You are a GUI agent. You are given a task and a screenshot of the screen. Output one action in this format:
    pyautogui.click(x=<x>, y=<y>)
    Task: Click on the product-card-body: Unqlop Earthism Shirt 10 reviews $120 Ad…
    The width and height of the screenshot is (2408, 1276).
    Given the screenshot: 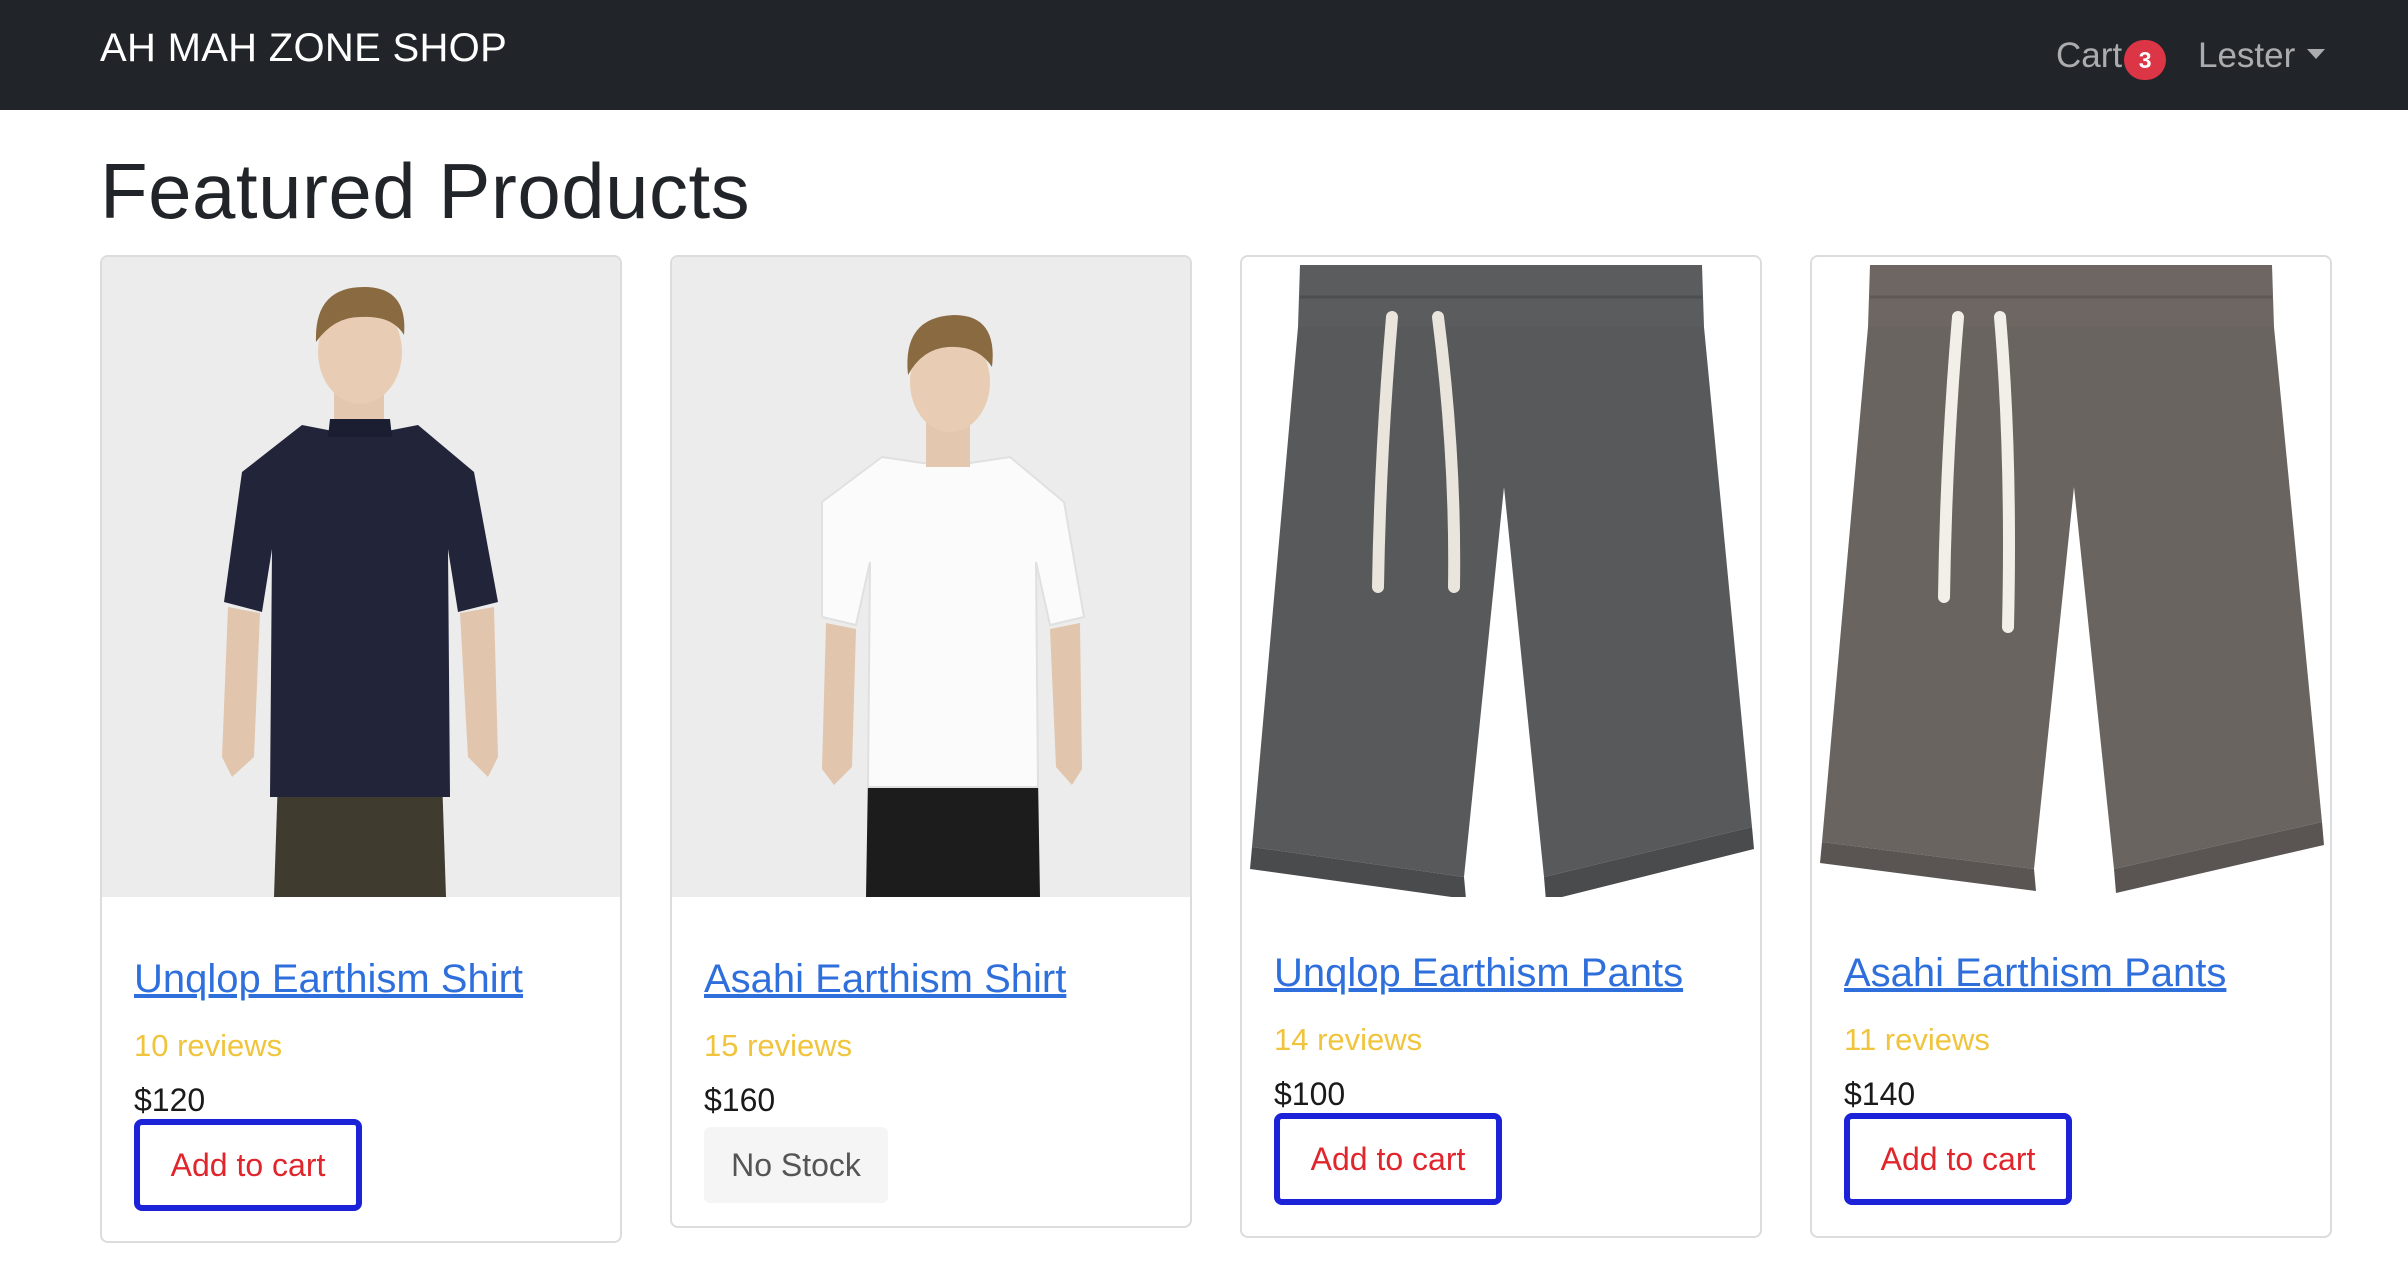 What is the action you would take?
    pyautogui.click(x=361, y=1099)
    